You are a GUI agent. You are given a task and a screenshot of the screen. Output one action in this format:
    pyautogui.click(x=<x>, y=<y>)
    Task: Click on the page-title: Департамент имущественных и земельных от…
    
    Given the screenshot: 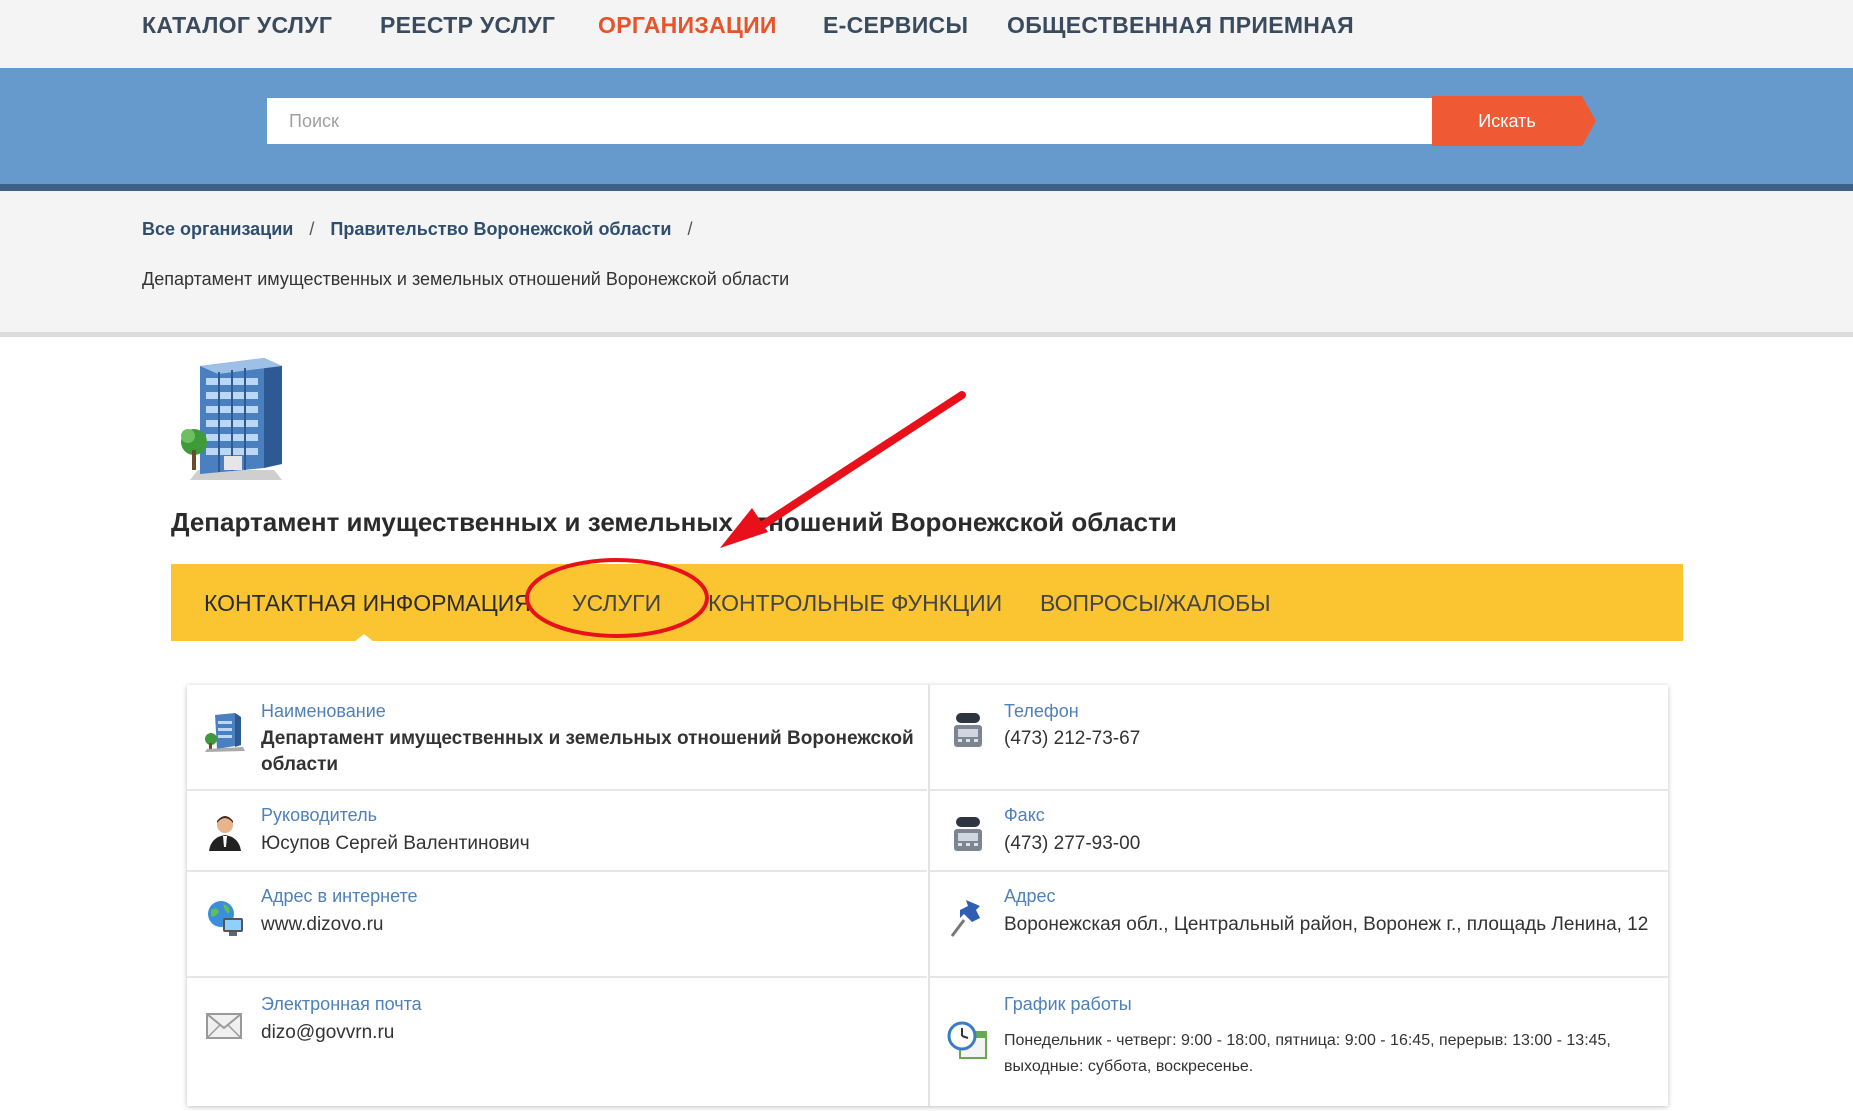 What is the action you would take?
    pyautogui.click(x=674, y=522)
    